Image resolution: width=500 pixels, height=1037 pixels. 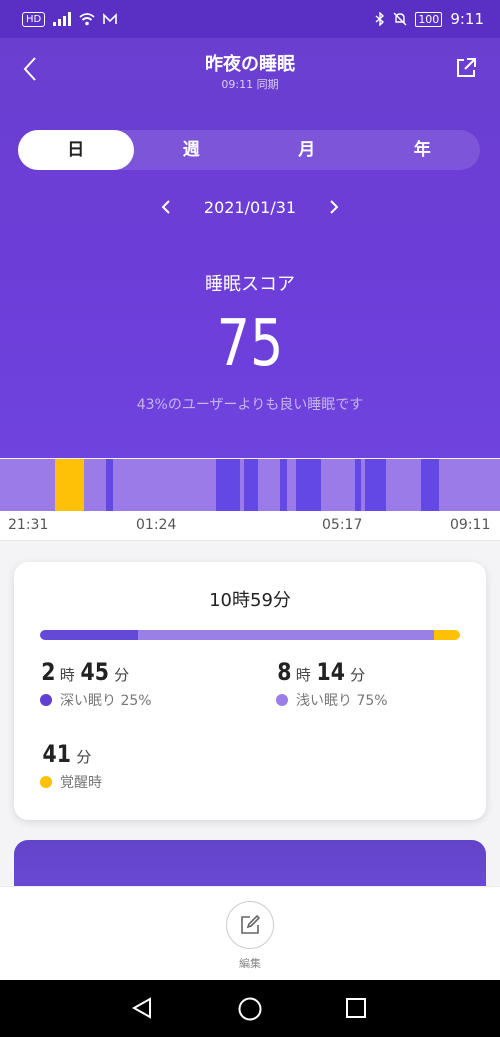 I want to click on page-title: 昨夜の睡眠, so click(x=250, y=64).